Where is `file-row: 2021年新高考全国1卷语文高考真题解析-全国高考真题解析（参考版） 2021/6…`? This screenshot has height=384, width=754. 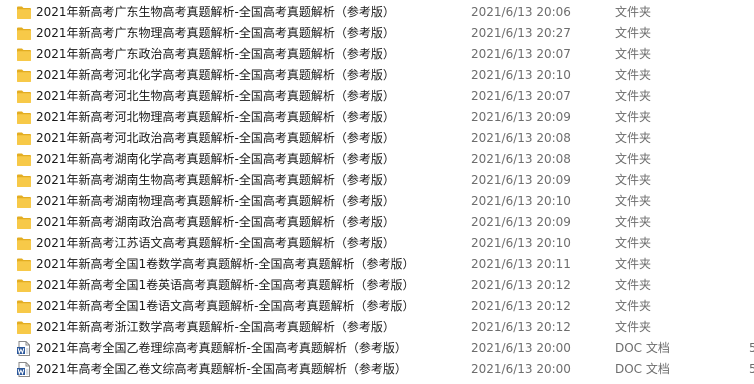
file-row: 2021年新高考全国1卷语文高考真题解析-全国高考真题解析（参考版） 2021/6… is located at coordinates (377, 306).